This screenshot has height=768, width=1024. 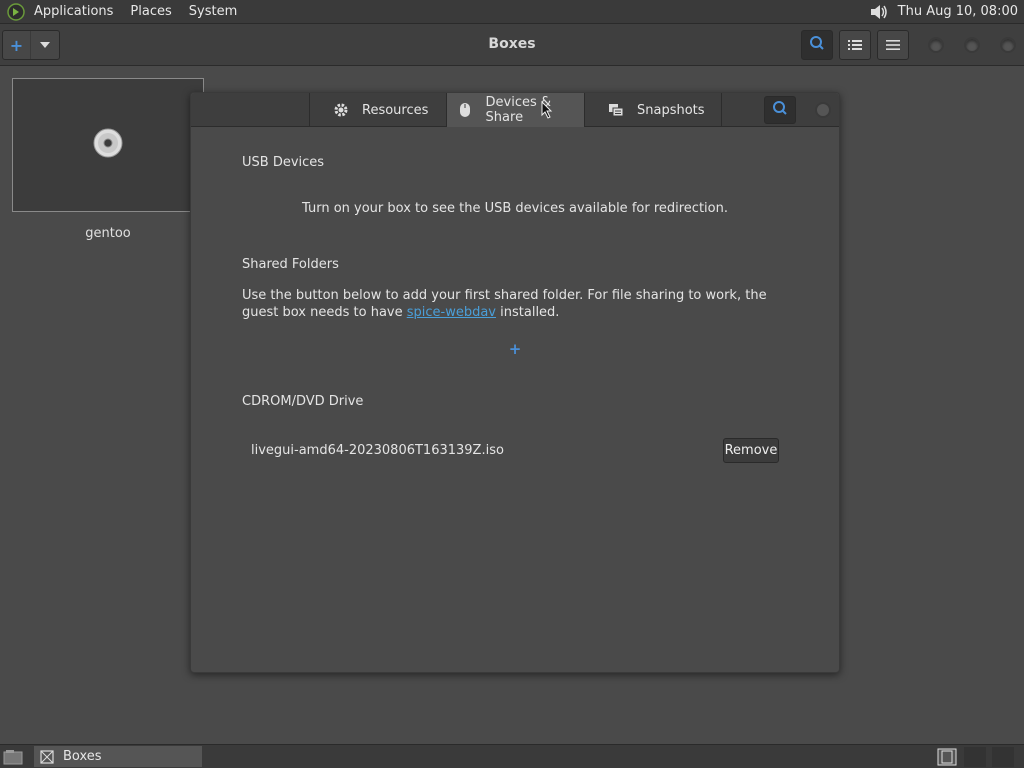 I want to click on add-shared-folder-button: +, so click(x=515, y=349).